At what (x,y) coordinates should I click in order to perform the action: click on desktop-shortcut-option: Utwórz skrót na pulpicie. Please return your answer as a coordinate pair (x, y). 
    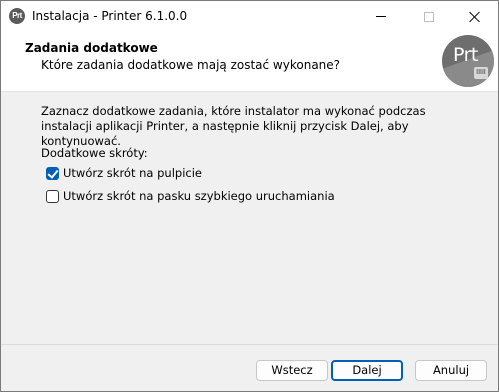
    Looking at the image, I should click on (124, 173).